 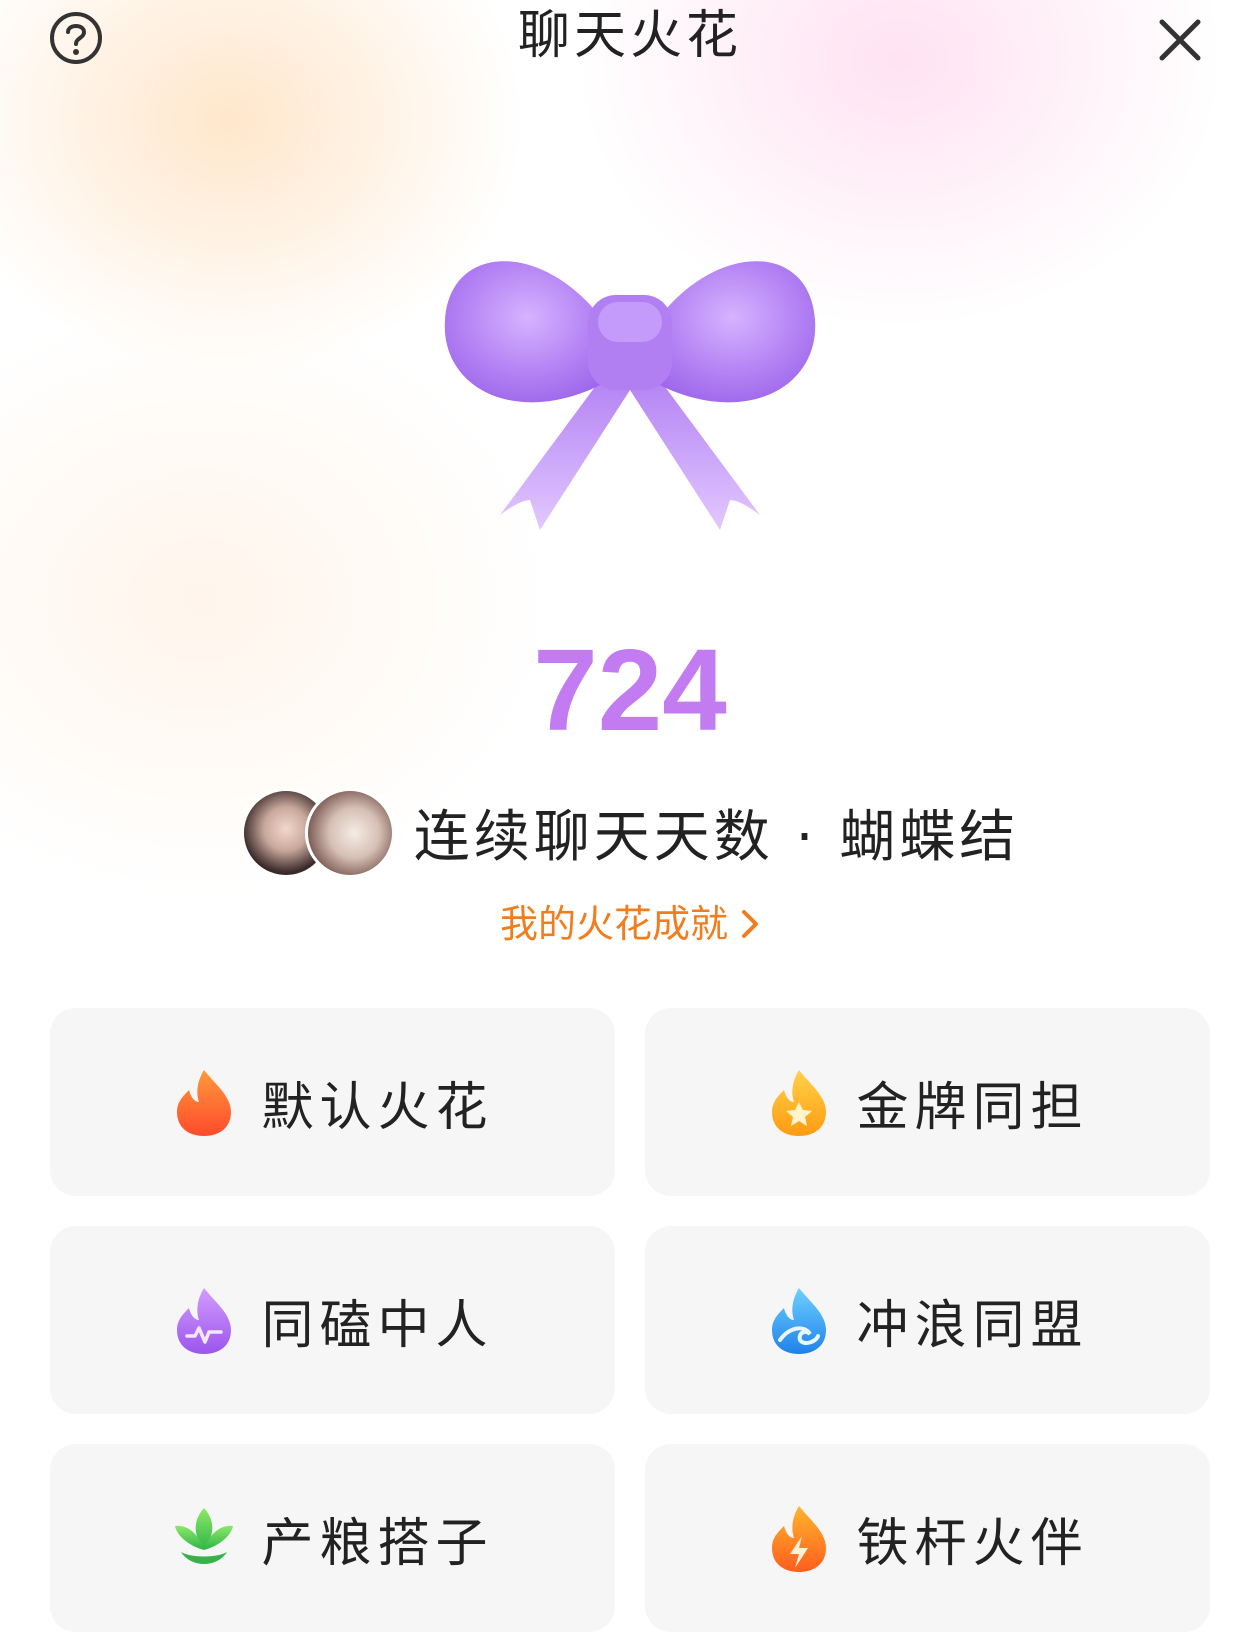 What do you see at coordinates (349, 833) in the screenshot?
I see `avatar` at bounding box center [349, 833].